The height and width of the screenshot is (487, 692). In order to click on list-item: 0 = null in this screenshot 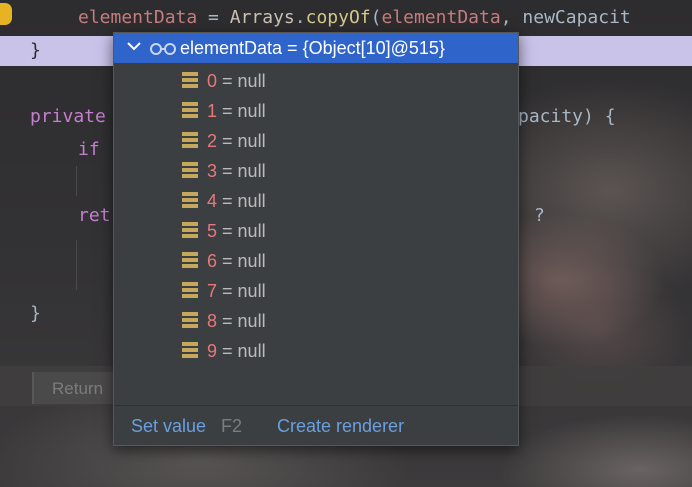, I will do `click(316, 82)`.